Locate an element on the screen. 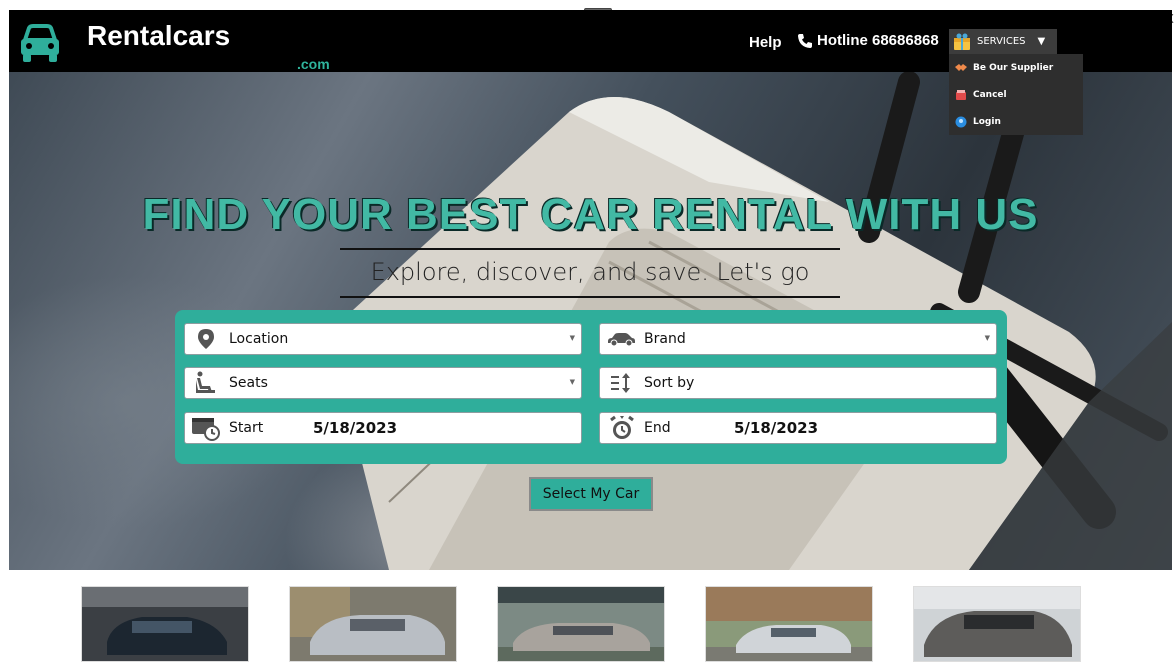 Image resolution: width=1176 pixels, height=666 pixels. phone-icon is located at coordinates (805, 40).